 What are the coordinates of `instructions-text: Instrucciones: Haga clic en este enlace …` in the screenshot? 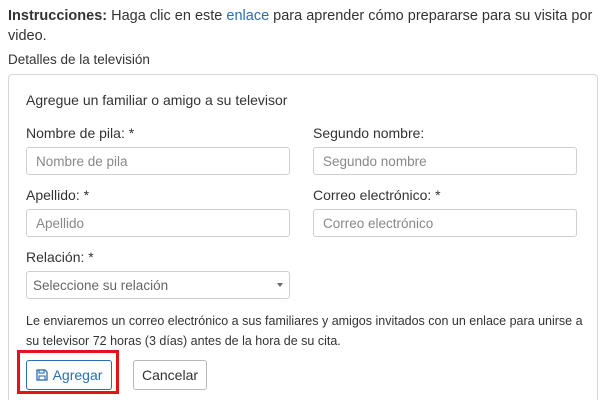 It's located at (303, 26).